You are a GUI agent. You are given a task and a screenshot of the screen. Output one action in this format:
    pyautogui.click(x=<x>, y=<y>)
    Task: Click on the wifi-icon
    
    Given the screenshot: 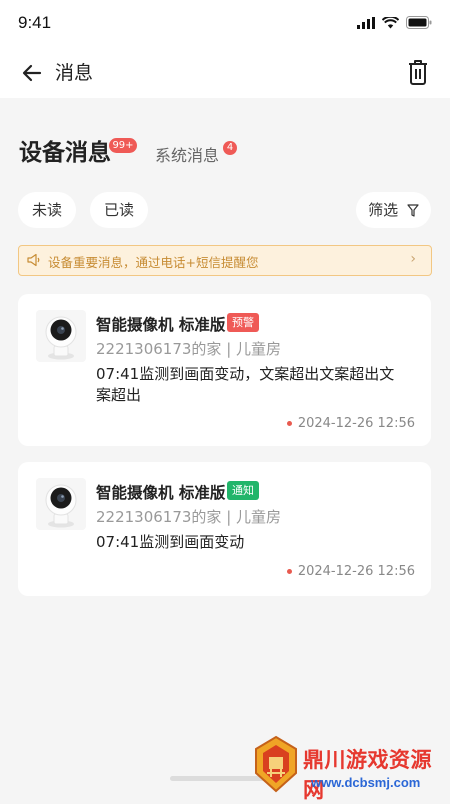 What is the action you would take?
    pyautogui.click(x=390, y=22)
    